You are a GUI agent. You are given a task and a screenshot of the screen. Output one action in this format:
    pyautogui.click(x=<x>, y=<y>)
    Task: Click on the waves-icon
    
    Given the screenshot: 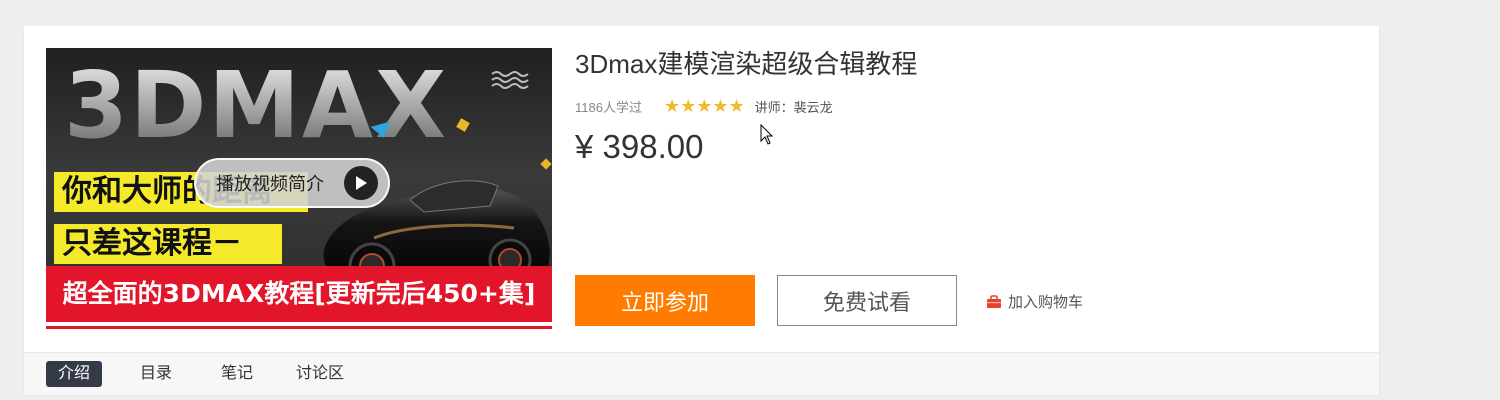 What is the action you would take?
    pyautogui.click(x=510, y=80)
    